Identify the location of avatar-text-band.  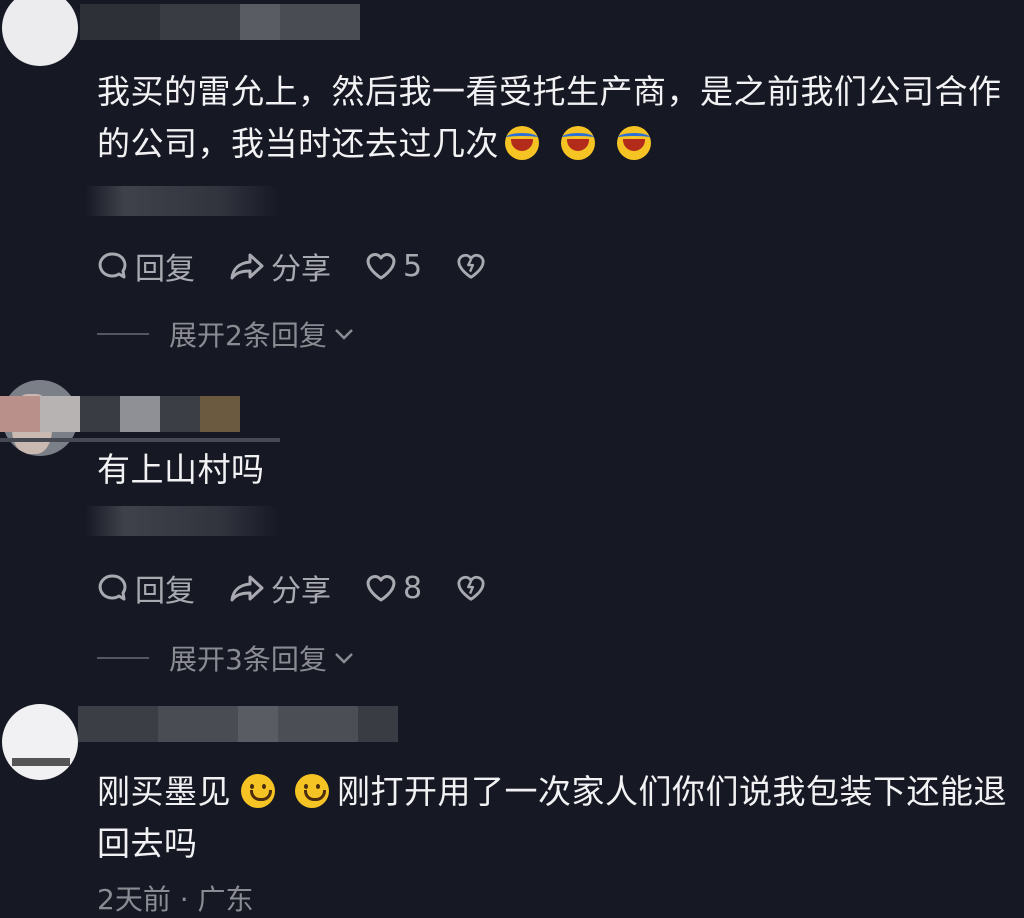
(41, 762).